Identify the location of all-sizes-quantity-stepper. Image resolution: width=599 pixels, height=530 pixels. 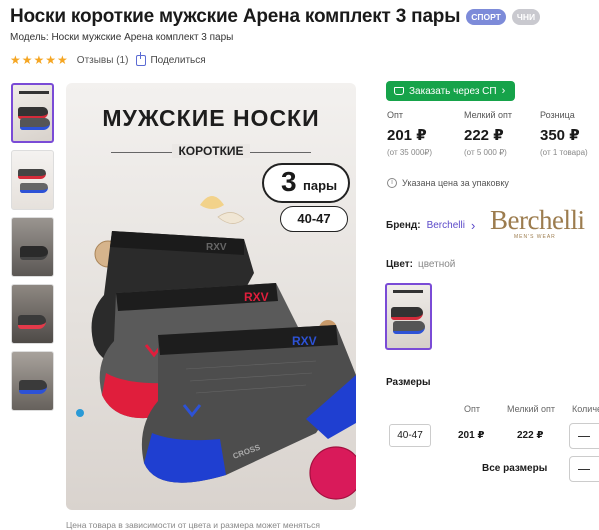
(584, 469).